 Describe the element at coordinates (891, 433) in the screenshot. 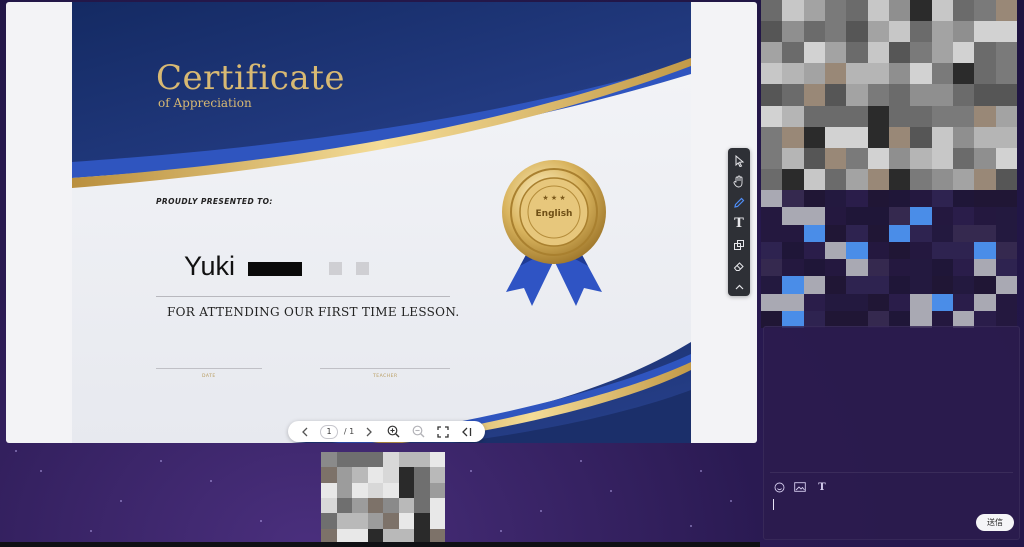

I see `chat-panel: T 送信` at that location.